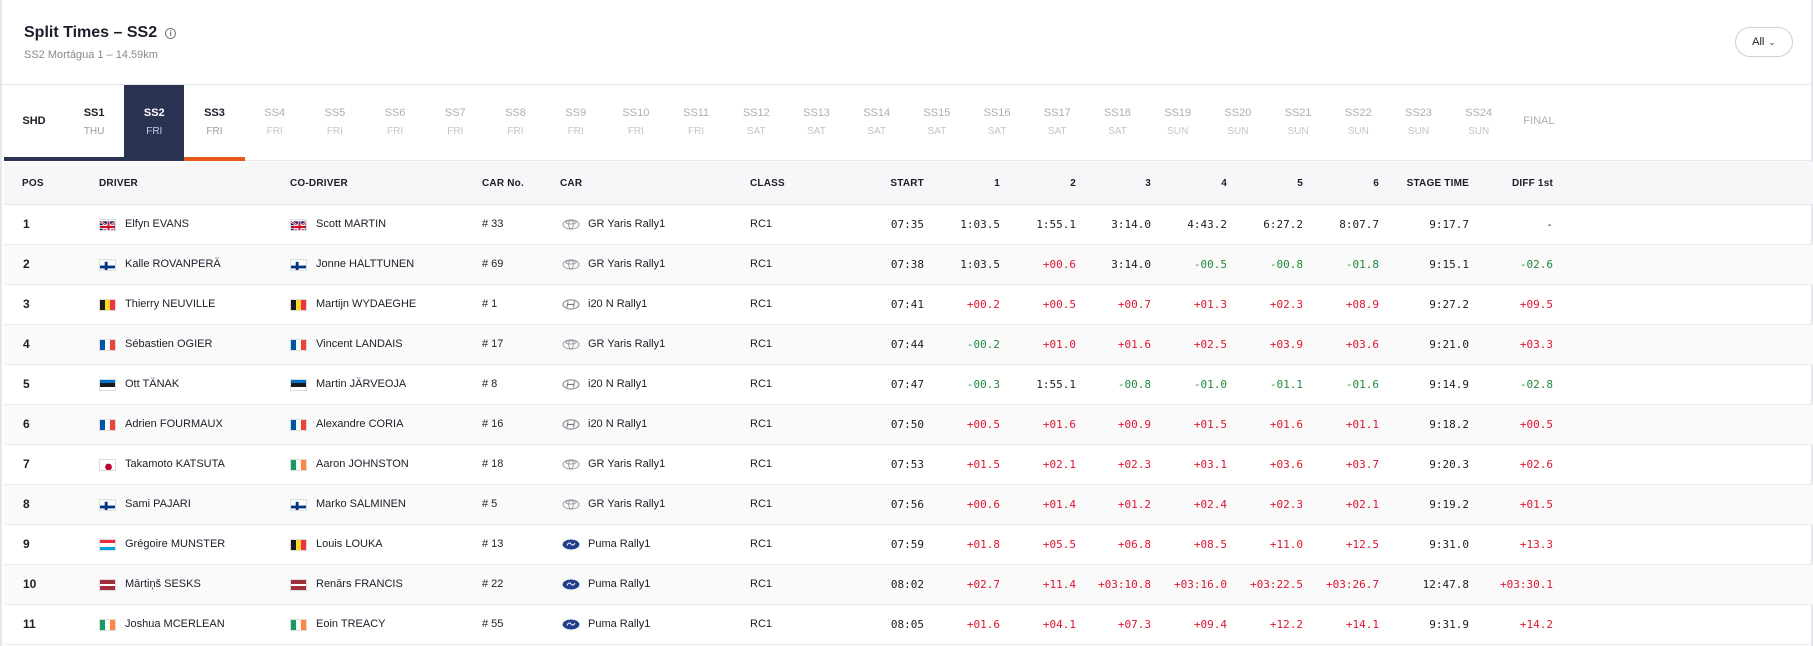  I want to click on tab-ss5: SS5 FRI, so click(335, 123).